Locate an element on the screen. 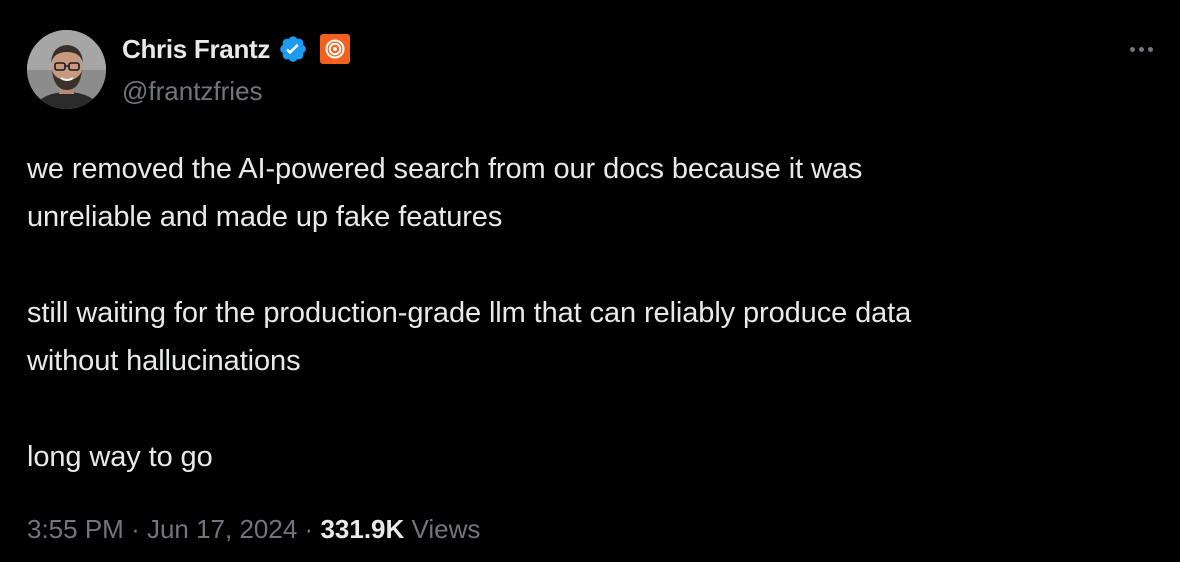 Image resolution: width=1180 pixels, height=562 pixels. orange-ring-logo-icon is located at coordinates (335, 49).